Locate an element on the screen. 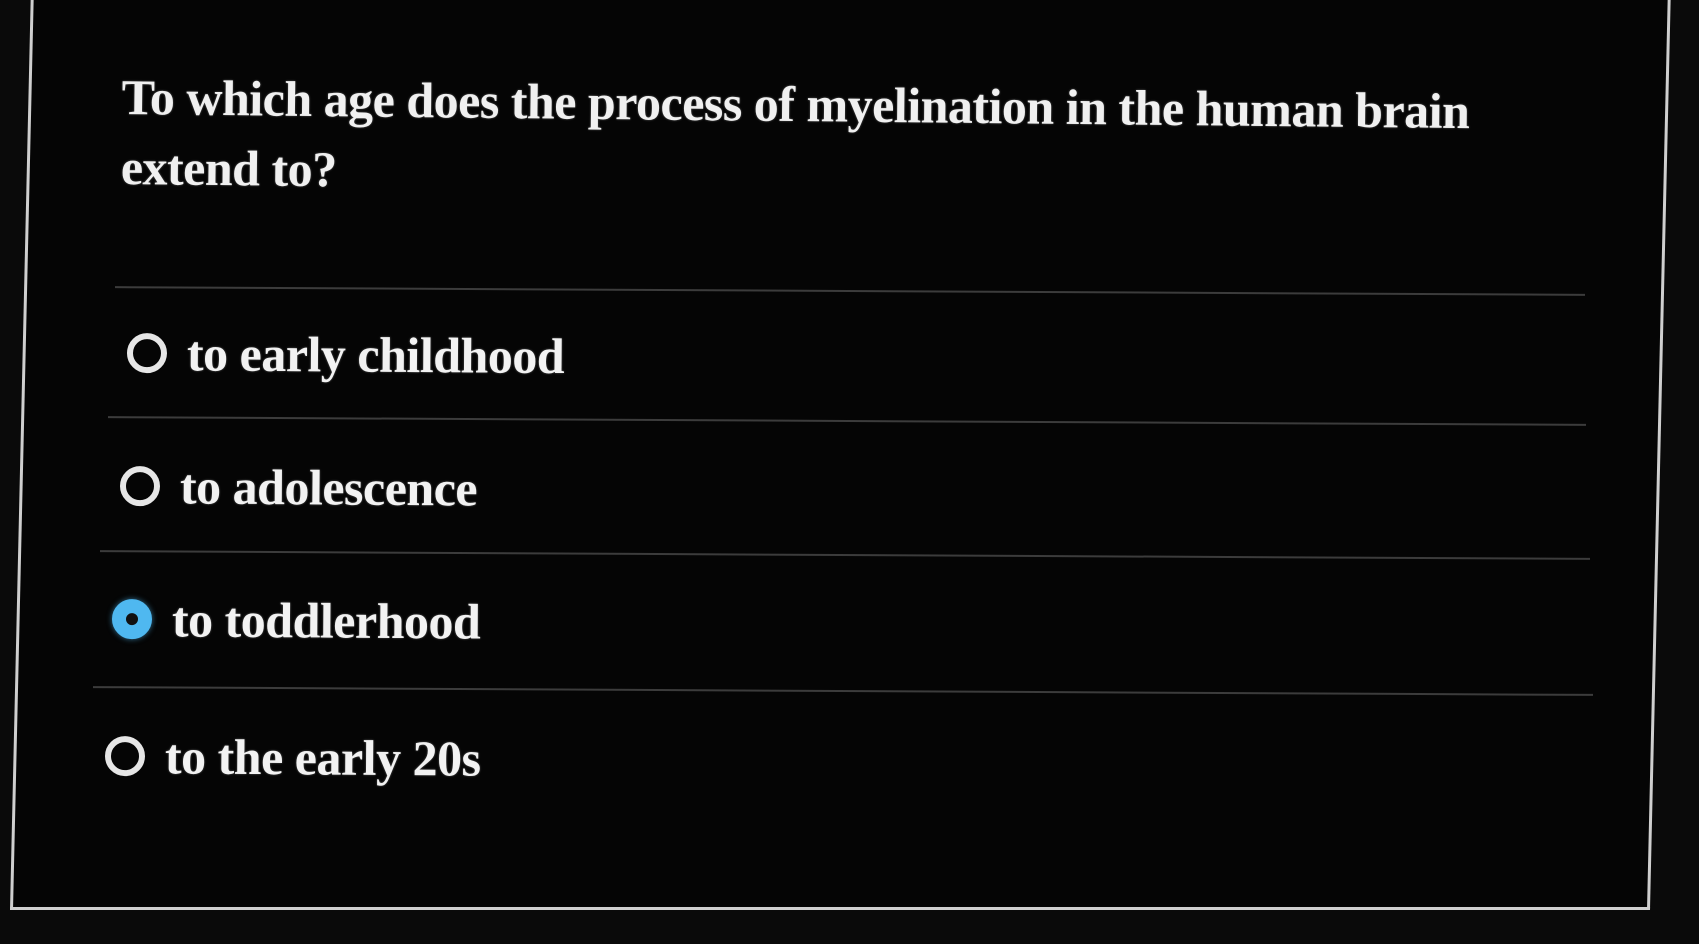  option-early-childhood: to early childhood is located at coordinates (345, 354).